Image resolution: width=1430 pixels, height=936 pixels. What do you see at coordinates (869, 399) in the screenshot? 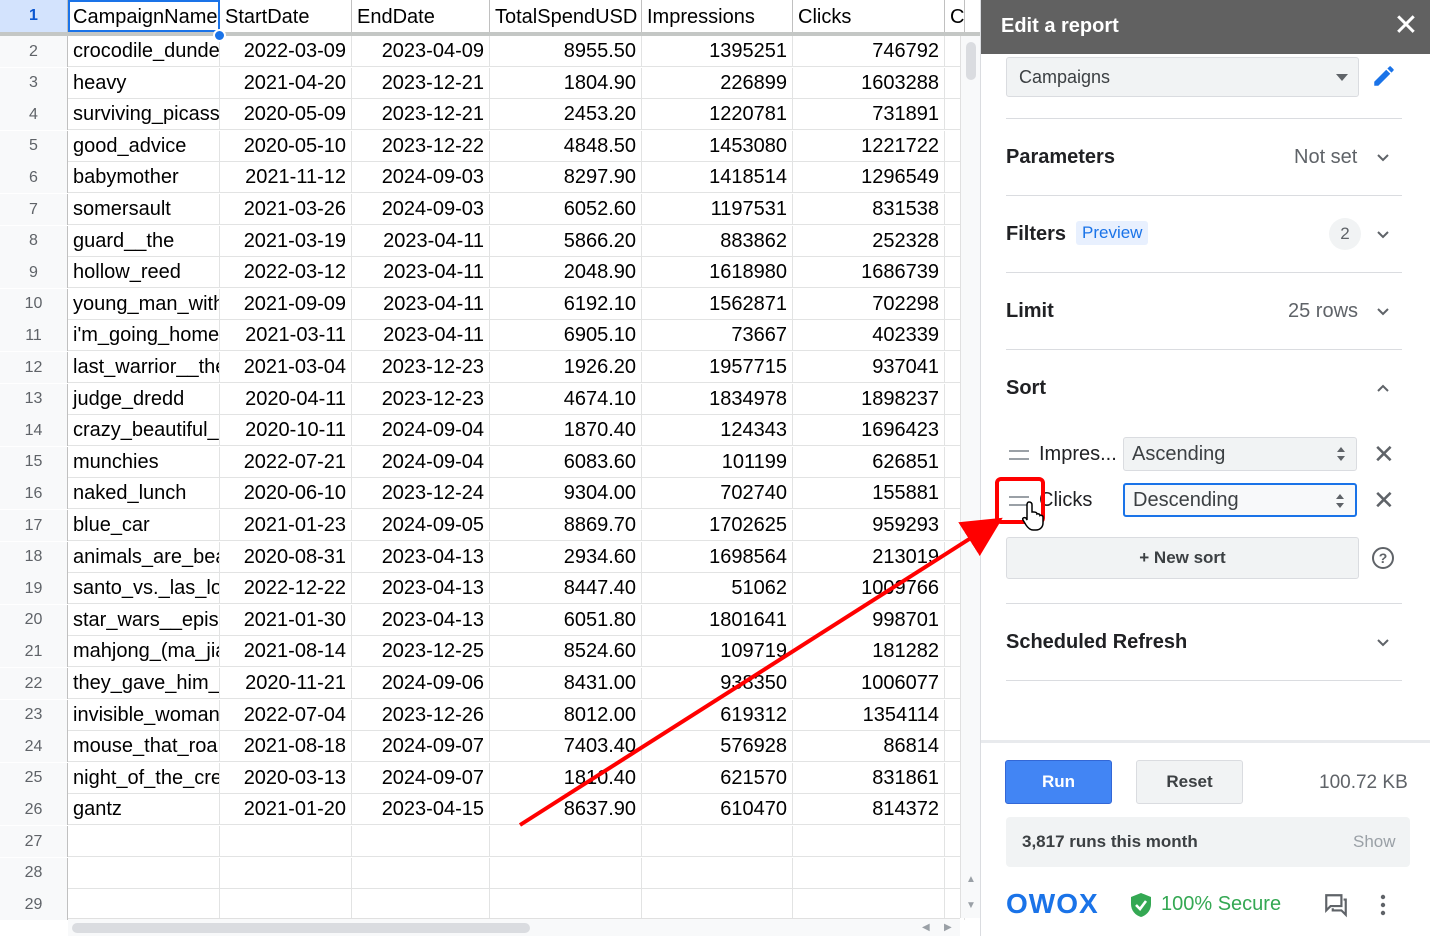
I see `cell-clicks: 1898237` at bounding box center [869, 399].